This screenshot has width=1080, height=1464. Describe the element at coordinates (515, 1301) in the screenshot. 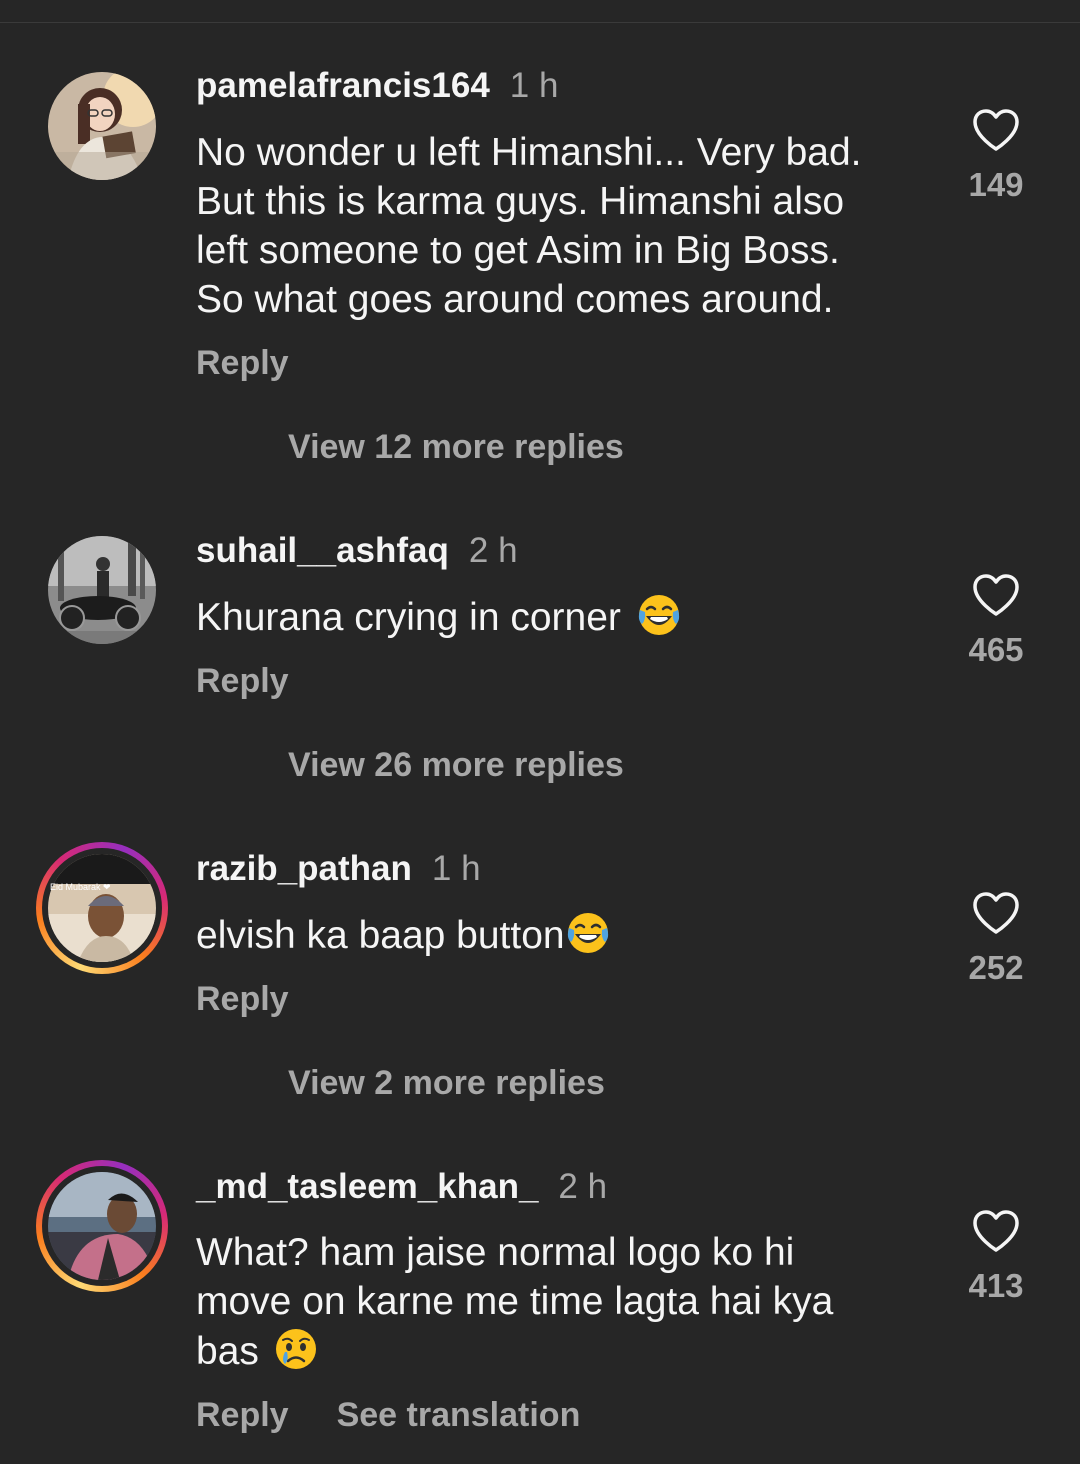

I see `comment-text-line: move on karne me time lagta hai kya` at that location.